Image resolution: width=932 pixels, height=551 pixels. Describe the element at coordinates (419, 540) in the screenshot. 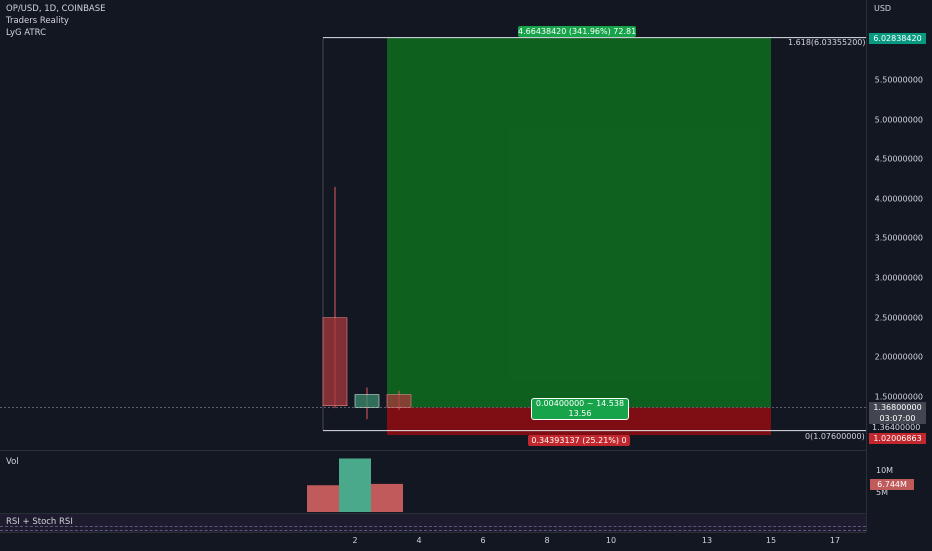

I see `time-label-4: 4` at that location.